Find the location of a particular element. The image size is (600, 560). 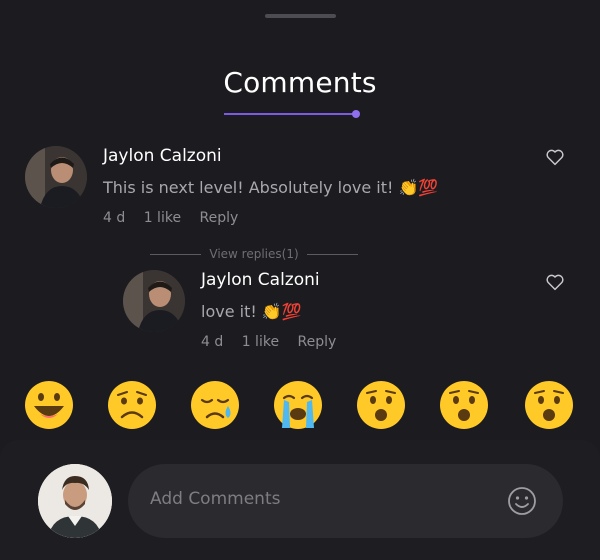

emoji-picker-icon is located at coordinates (522, 501).